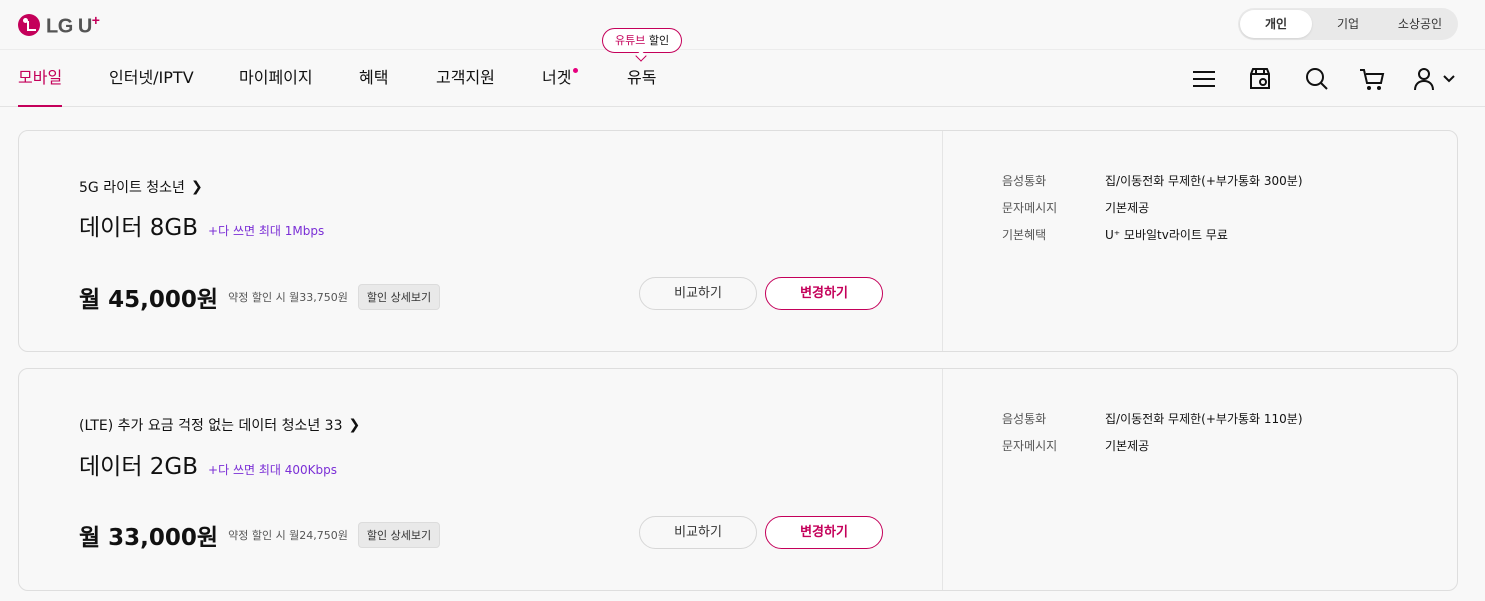 The height and width of the screenshot is (601, 1485). I want to click on plan-name-link: (LTE) 추가 요금 걱정 없는 데이터 청소년 33 ❯, so click(219, 425).